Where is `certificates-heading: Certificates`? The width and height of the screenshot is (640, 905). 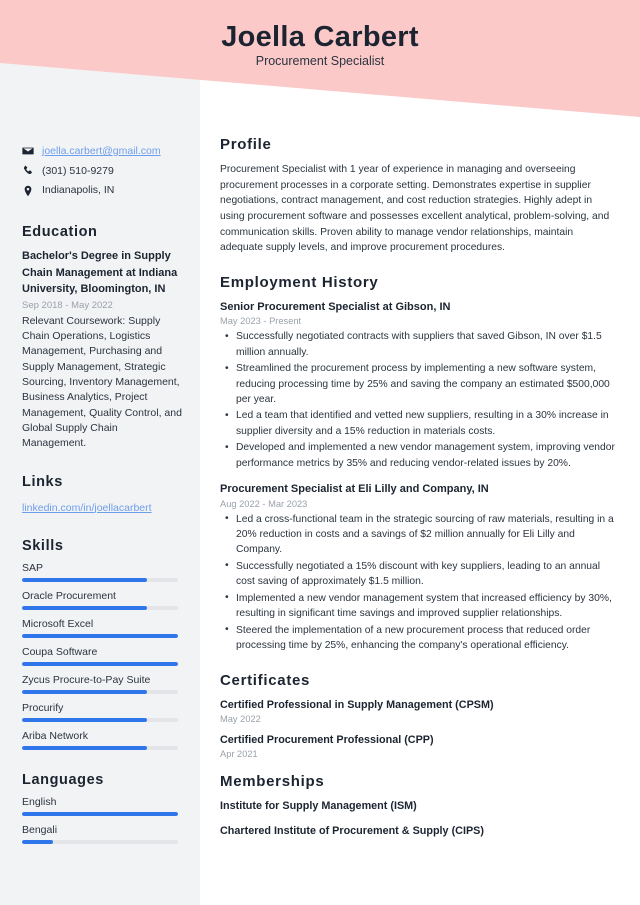
certificates-heading: Certificates is located at coordinates (265, 680).